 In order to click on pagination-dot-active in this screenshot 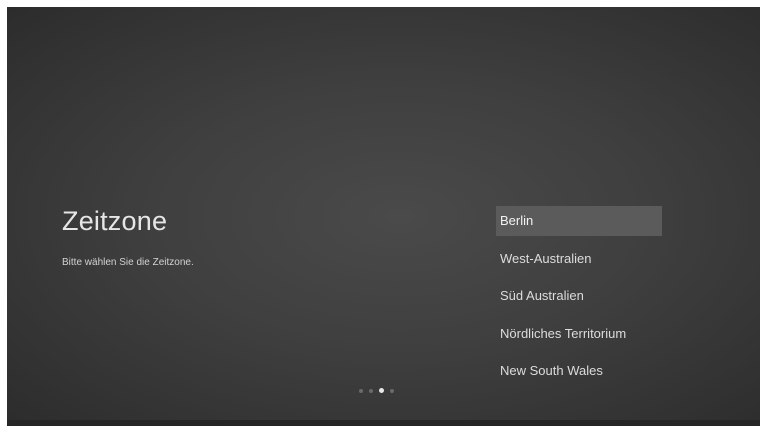, I will do `click(381, 390)`.